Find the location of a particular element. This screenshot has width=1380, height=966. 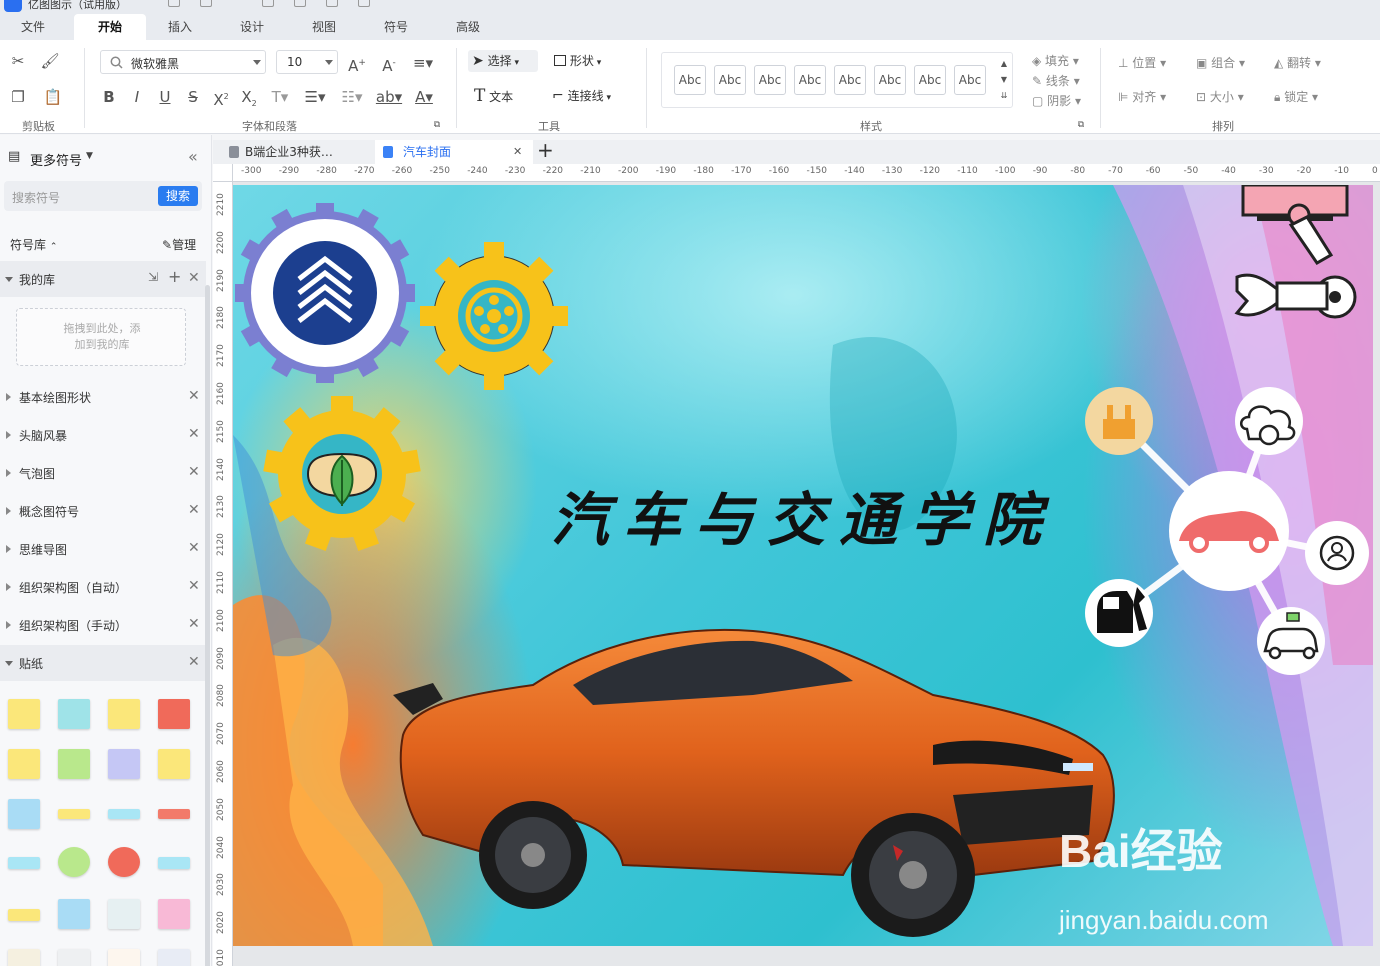

panel-scrollbar is located at coordinates (207, 625).